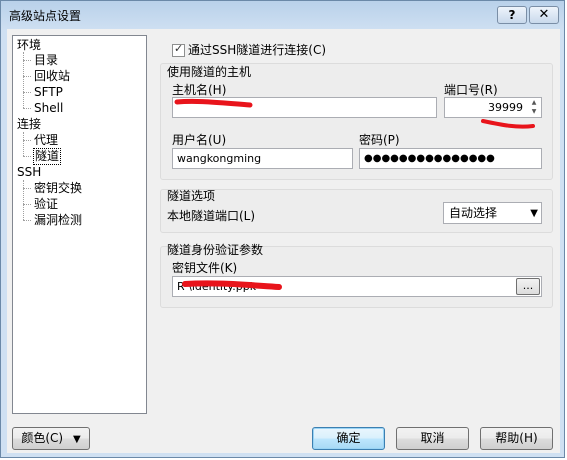 The width and height of the screenshot is (567, 460). What do you see at coordinates (432, 438) in the screenshot?
I see `cancel-button: 取消` at bounding box center [432, 438].